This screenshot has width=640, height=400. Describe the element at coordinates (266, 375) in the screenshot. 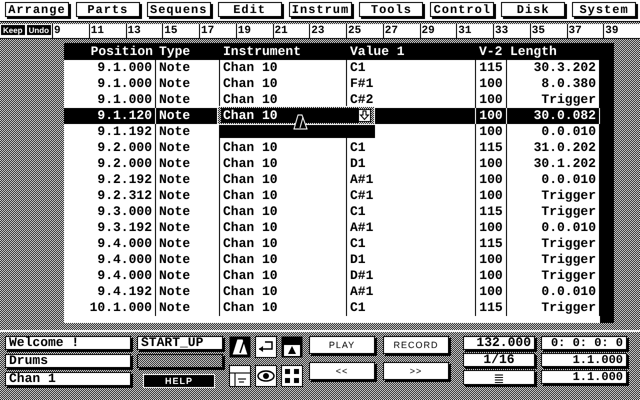

I see `eye-icon` at that location.